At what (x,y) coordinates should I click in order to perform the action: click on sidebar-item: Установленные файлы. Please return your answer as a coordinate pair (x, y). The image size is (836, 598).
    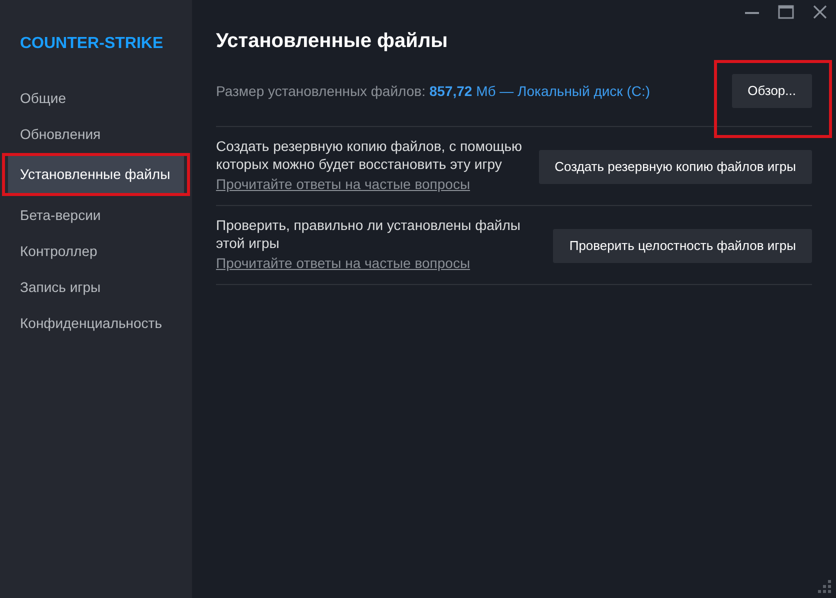
    Looking at the image, I should click on (96, 174).